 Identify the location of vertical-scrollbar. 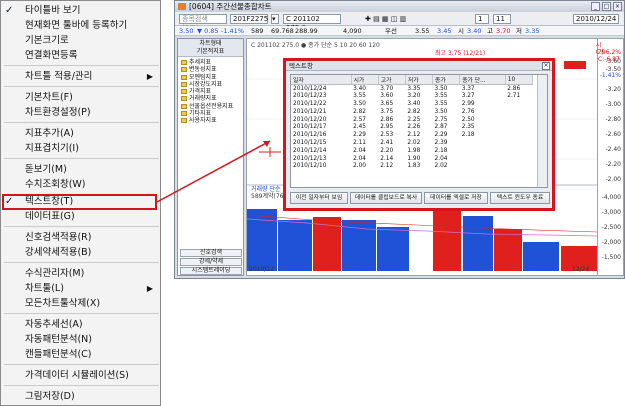
(542, 131).